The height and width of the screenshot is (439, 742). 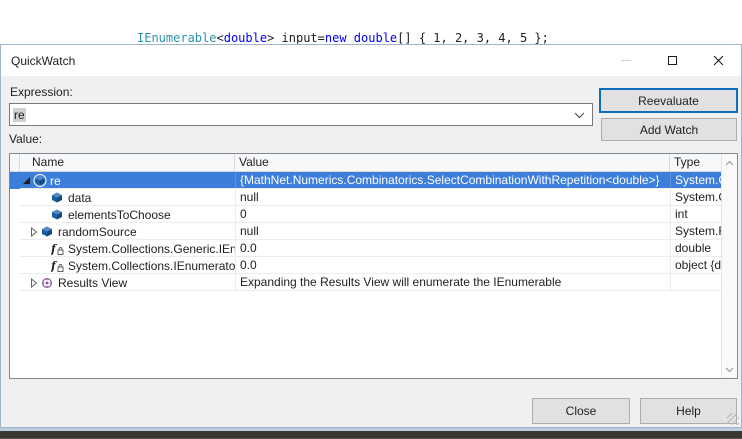 What do you see at coordinates (43, 60) in the screenshot?
I see `dialog-title: QuickWatch` at bounding box center [43, 60].